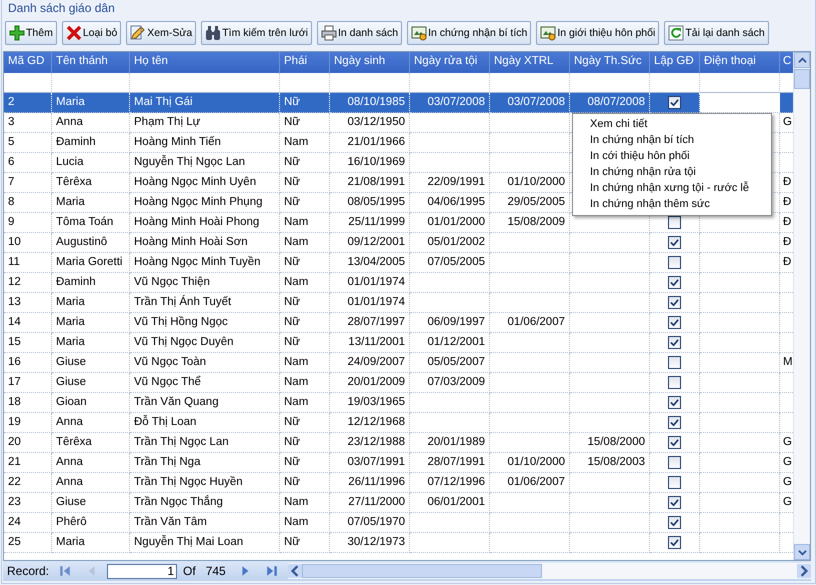 The image size is (816, 585). Describe the element at coordinates (74, 33) in the screenshot. I see `close-icon` at that location.